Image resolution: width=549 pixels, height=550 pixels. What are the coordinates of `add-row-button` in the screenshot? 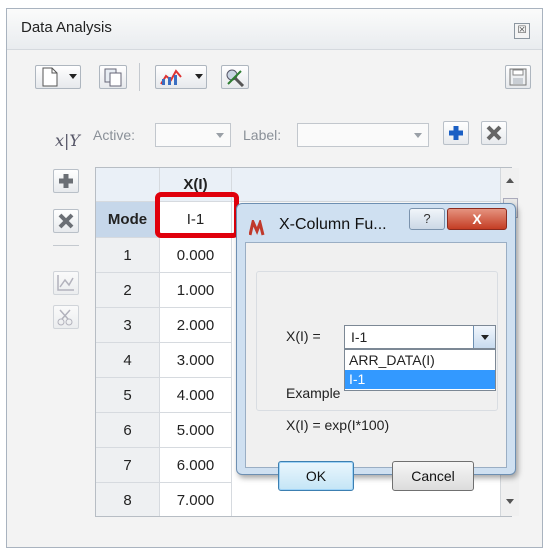 It's located at (66, 181).